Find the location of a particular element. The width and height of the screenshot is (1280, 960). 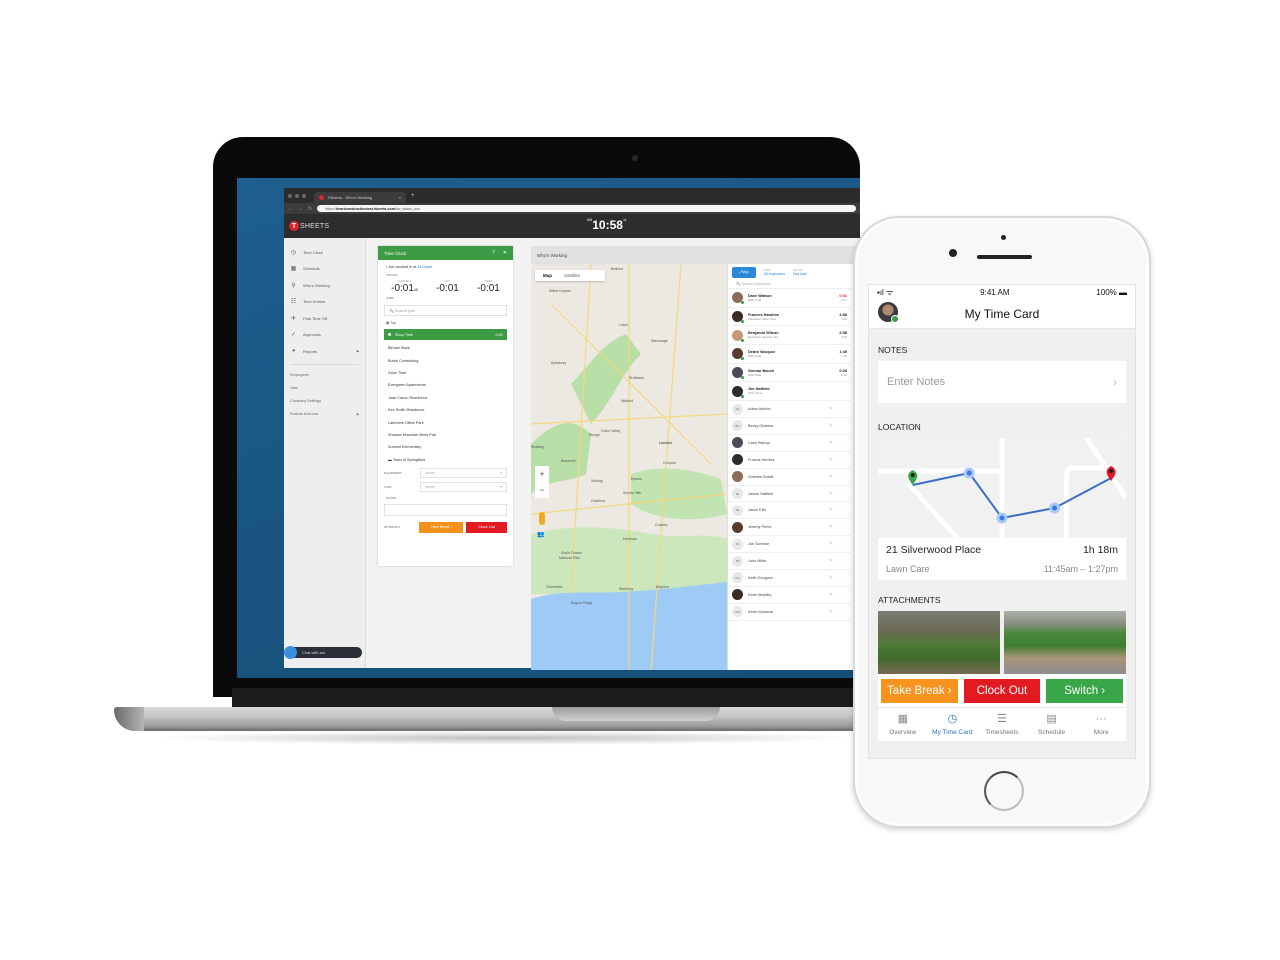

sidebar-item-feature-add-ons: Feature Add-ons ▶ is located at coordinates (324, 414).